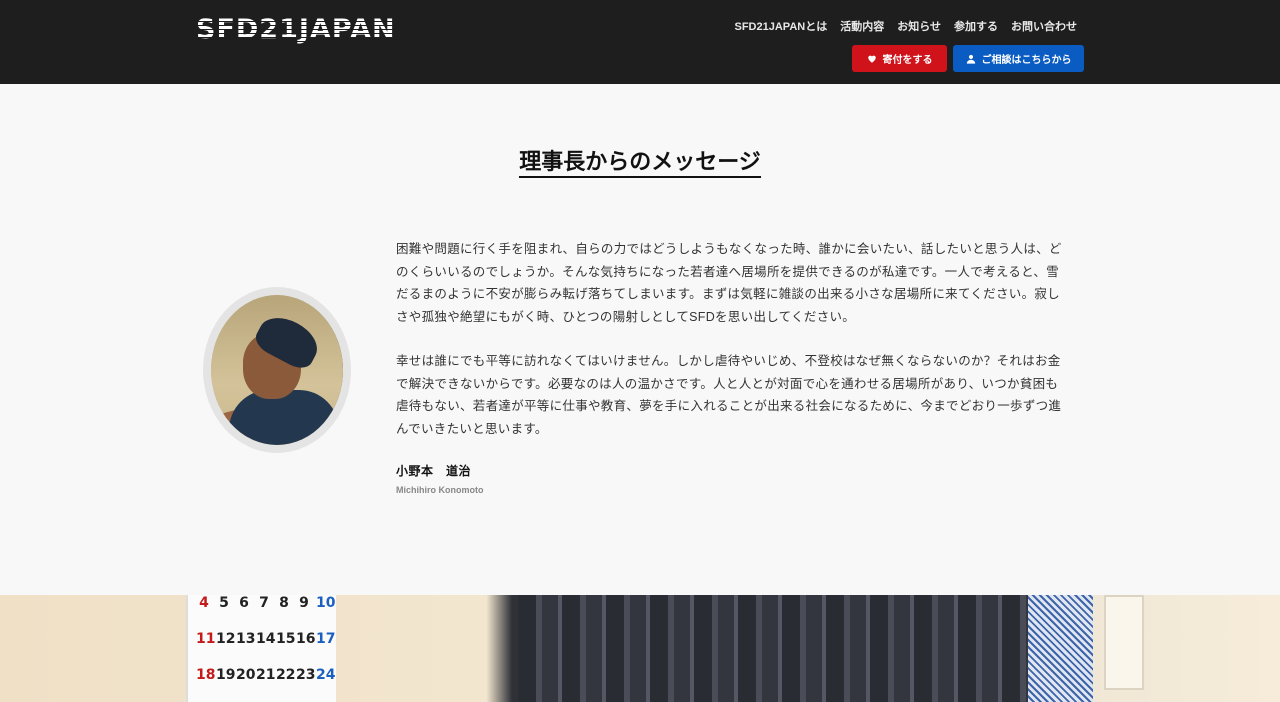  Describe the element at coordinates (1060, 648) in the screenshot. I see `lace-curtain` at that location.